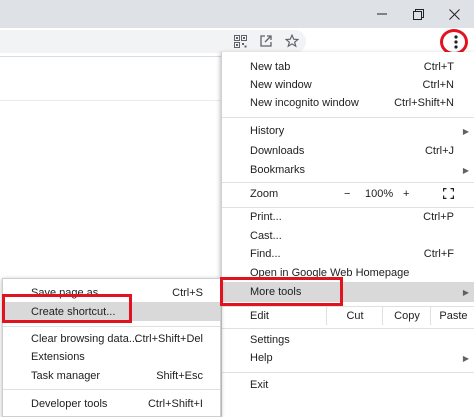 The height and width of the screenshot is (417, 474). Describe the element at coordinates (281, 85) in the screenshot. I see `menu-item-label: New window` at that location.